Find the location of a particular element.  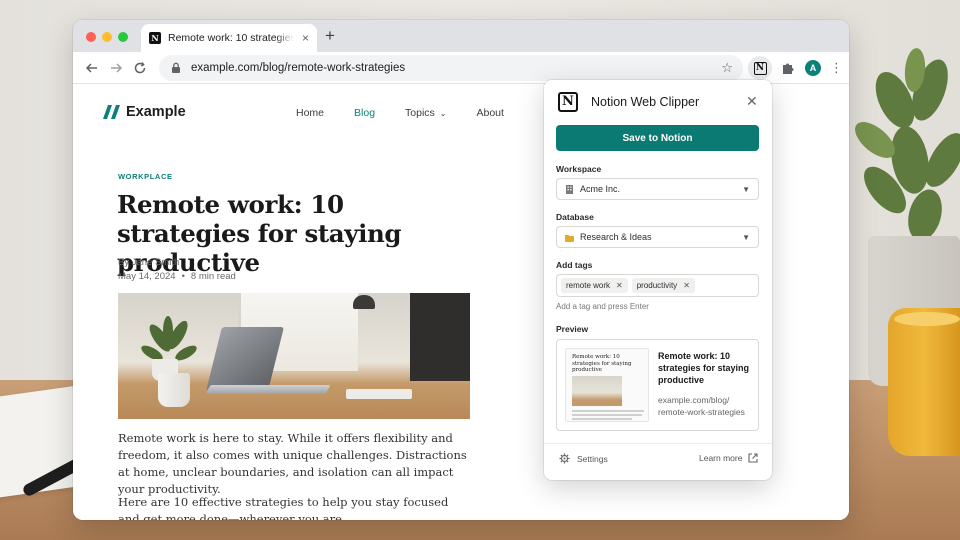

nav-topics: Topics ⌄ is located at coordinates (425, 113).